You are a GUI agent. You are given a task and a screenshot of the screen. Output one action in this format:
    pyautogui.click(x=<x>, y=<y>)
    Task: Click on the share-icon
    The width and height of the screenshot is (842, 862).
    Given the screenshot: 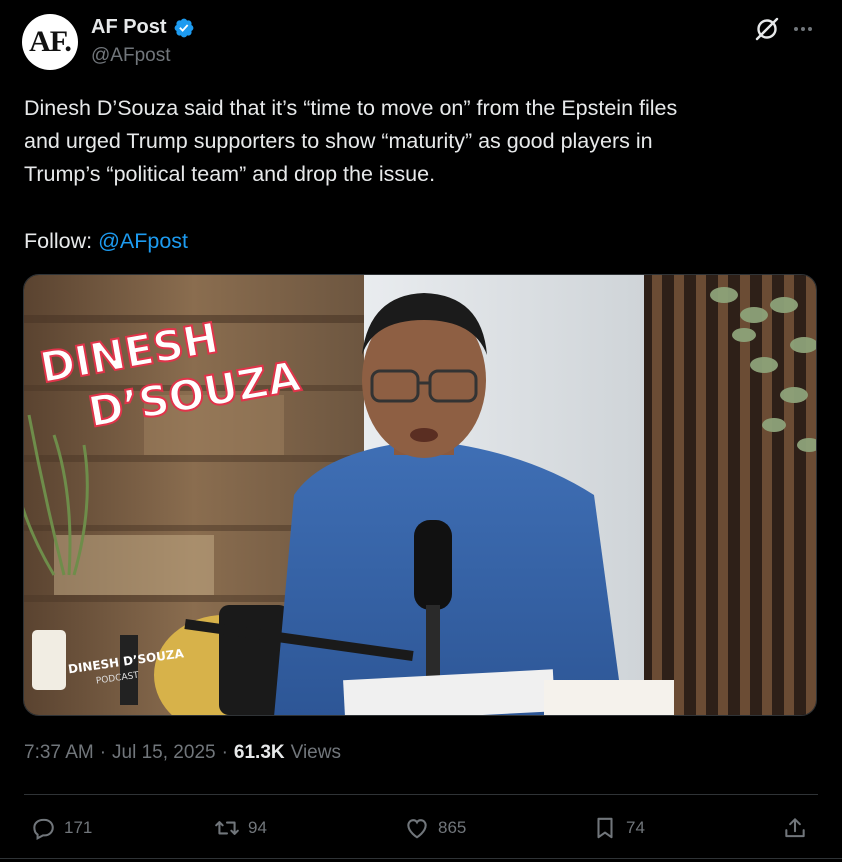 What is the action you would take?
    pyautogui.click(x=795, y=828)
    